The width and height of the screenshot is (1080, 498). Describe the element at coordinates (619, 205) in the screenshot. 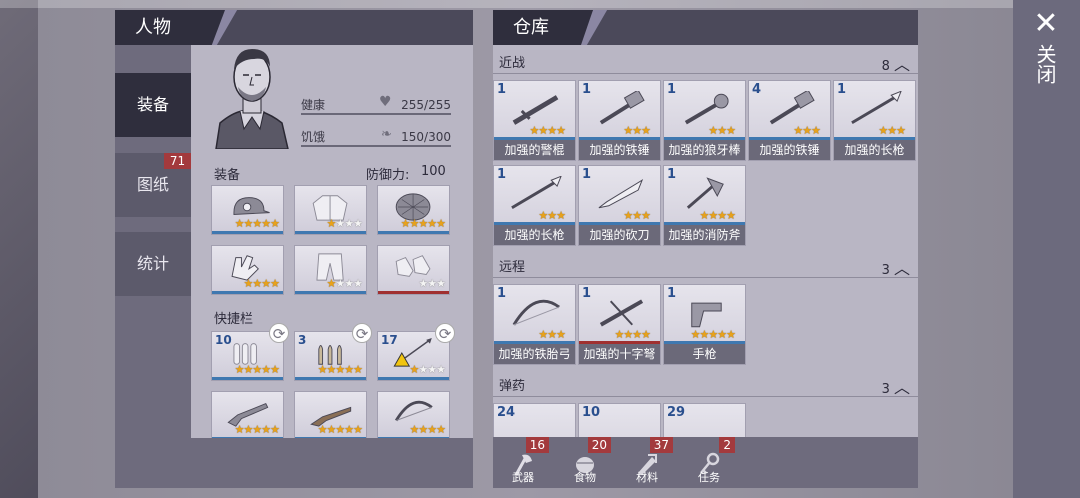

I see `warehouse-item: 1 ★★★ 加强的砍刀` at that location.